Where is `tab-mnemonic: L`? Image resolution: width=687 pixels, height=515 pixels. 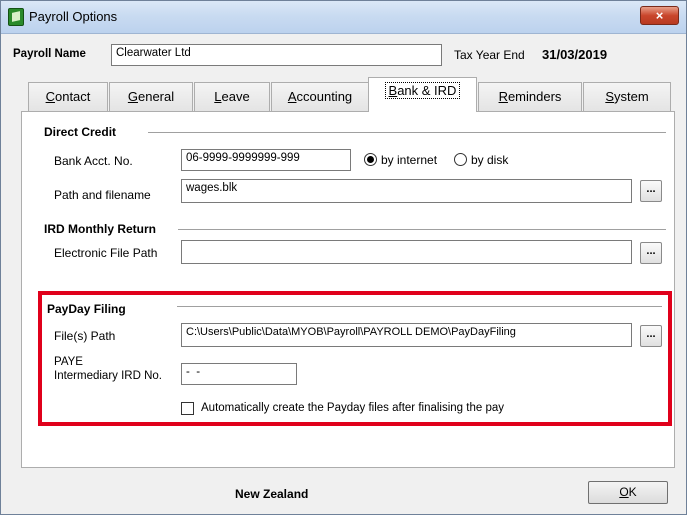
tab-mnemonic: L is located at coordinates (218, 96).